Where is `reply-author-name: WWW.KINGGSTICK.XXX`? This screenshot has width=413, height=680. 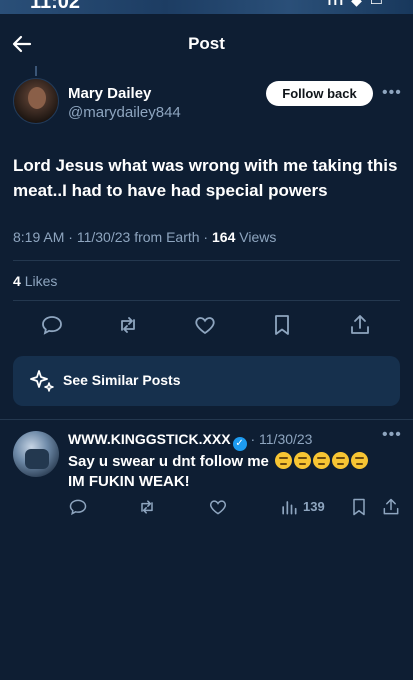 reply-author-name: WWW.KINGGSTICK.XXX is located at coordinates (149, 439).